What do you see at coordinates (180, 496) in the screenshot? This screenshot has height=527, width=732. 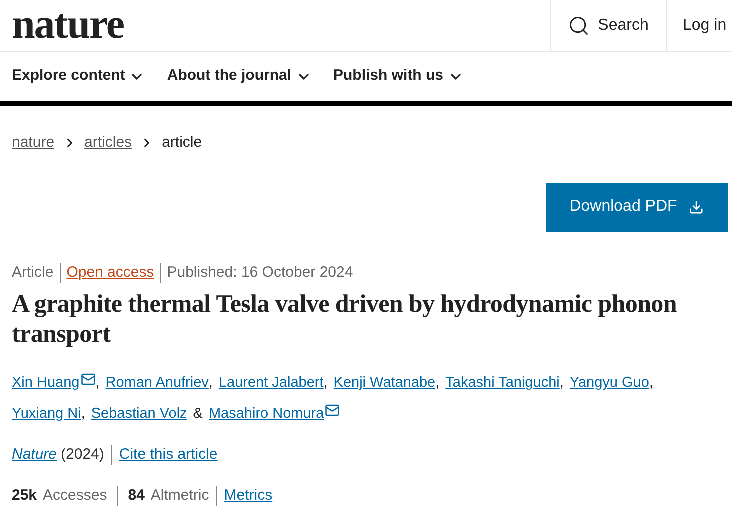 I see `metric-label: Altmetric` at bounding box center [180, 496].